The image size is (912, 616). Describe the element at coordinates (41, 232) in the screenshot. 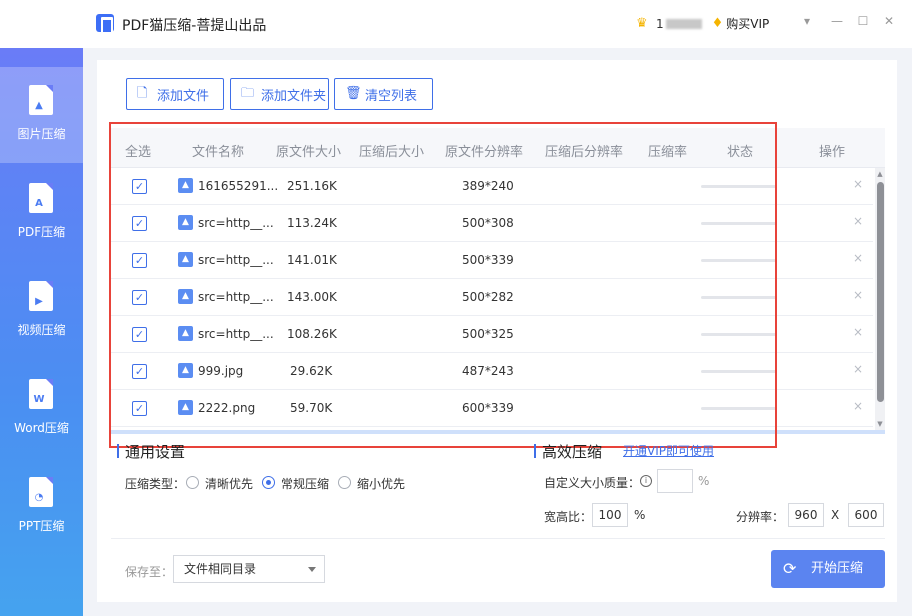

I see `sidebar-item-label: PDF压缩` at that location.